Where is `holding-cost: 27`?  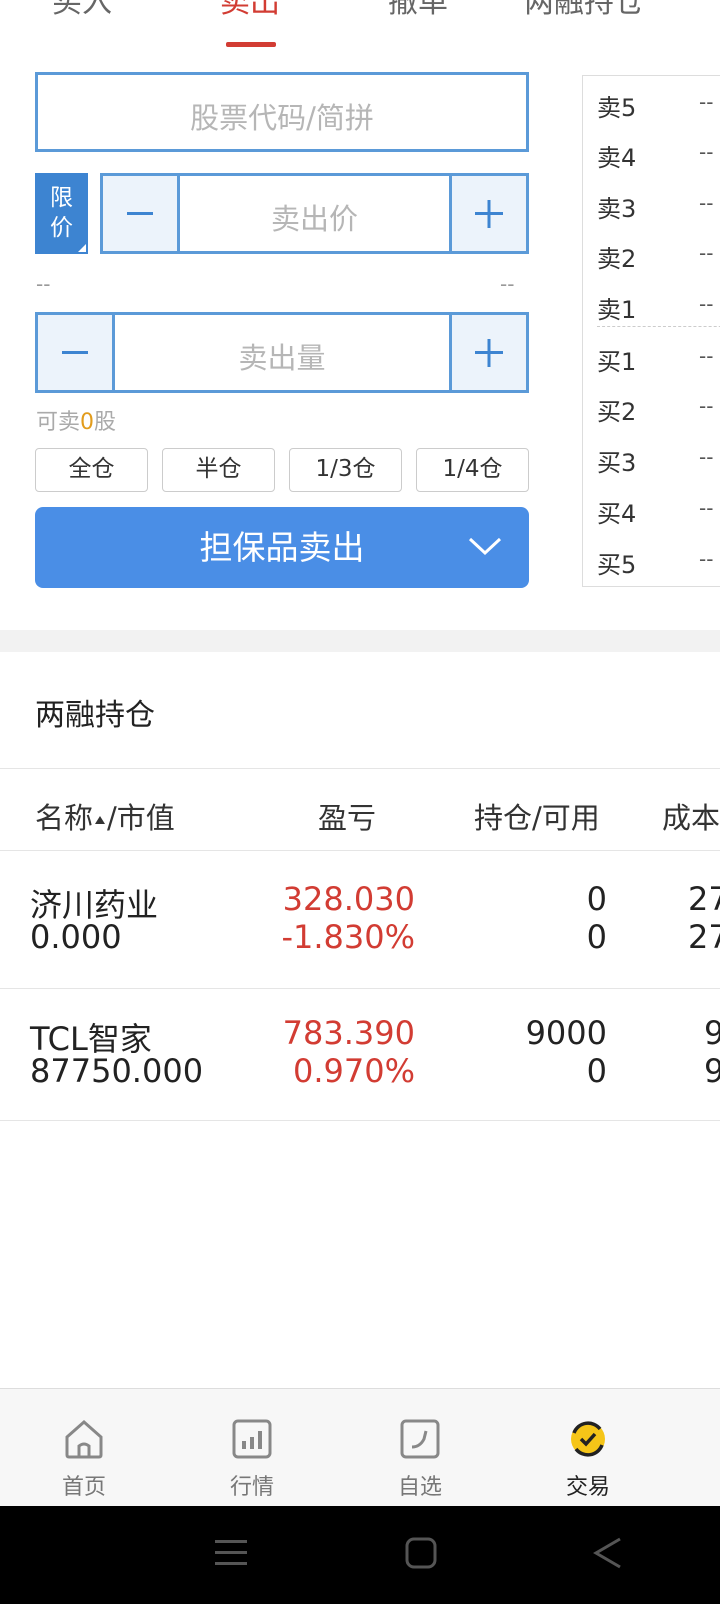
holding-cost: 27 is located at coordinates (704, 899).